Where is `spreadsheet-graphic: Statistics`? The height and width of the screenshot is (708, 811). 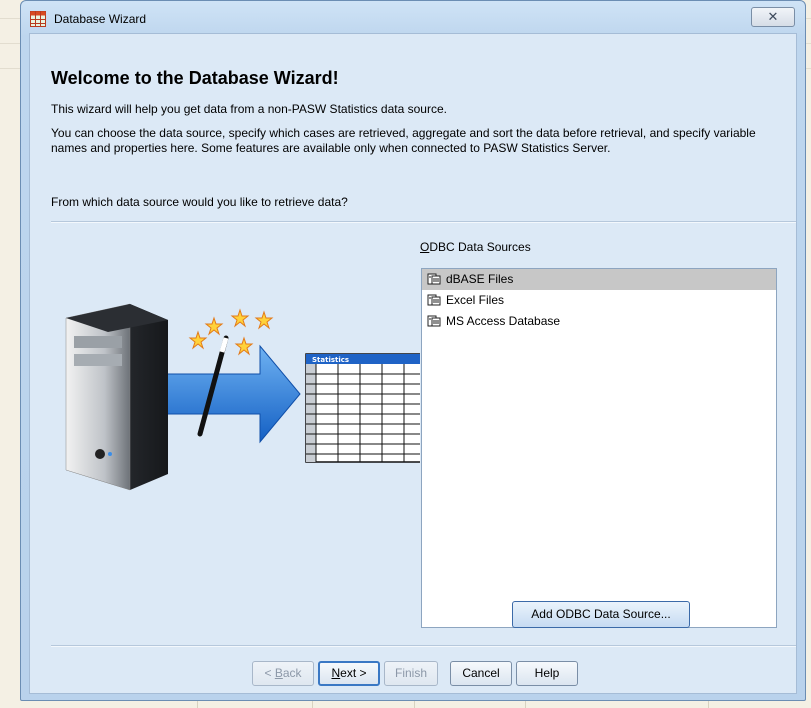 spreadsheet-graphic: Statistics is located at coordinates (362, 408).